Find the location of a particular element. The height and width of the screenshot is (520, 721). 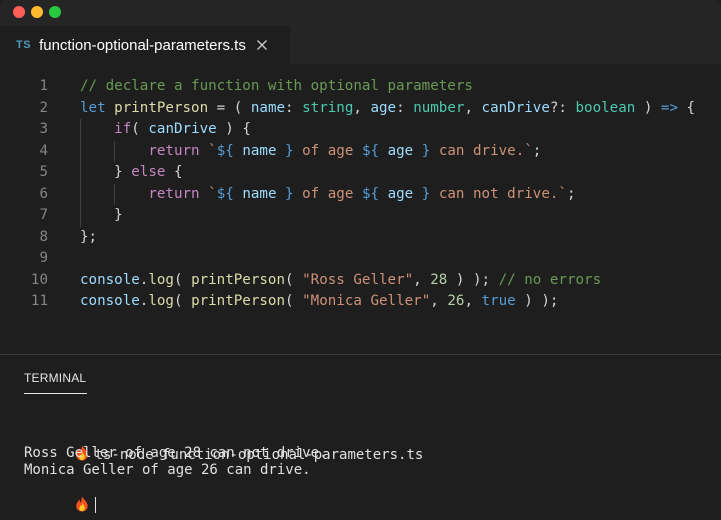

code-token: can not drive.` is located at coordinates (498, 193).